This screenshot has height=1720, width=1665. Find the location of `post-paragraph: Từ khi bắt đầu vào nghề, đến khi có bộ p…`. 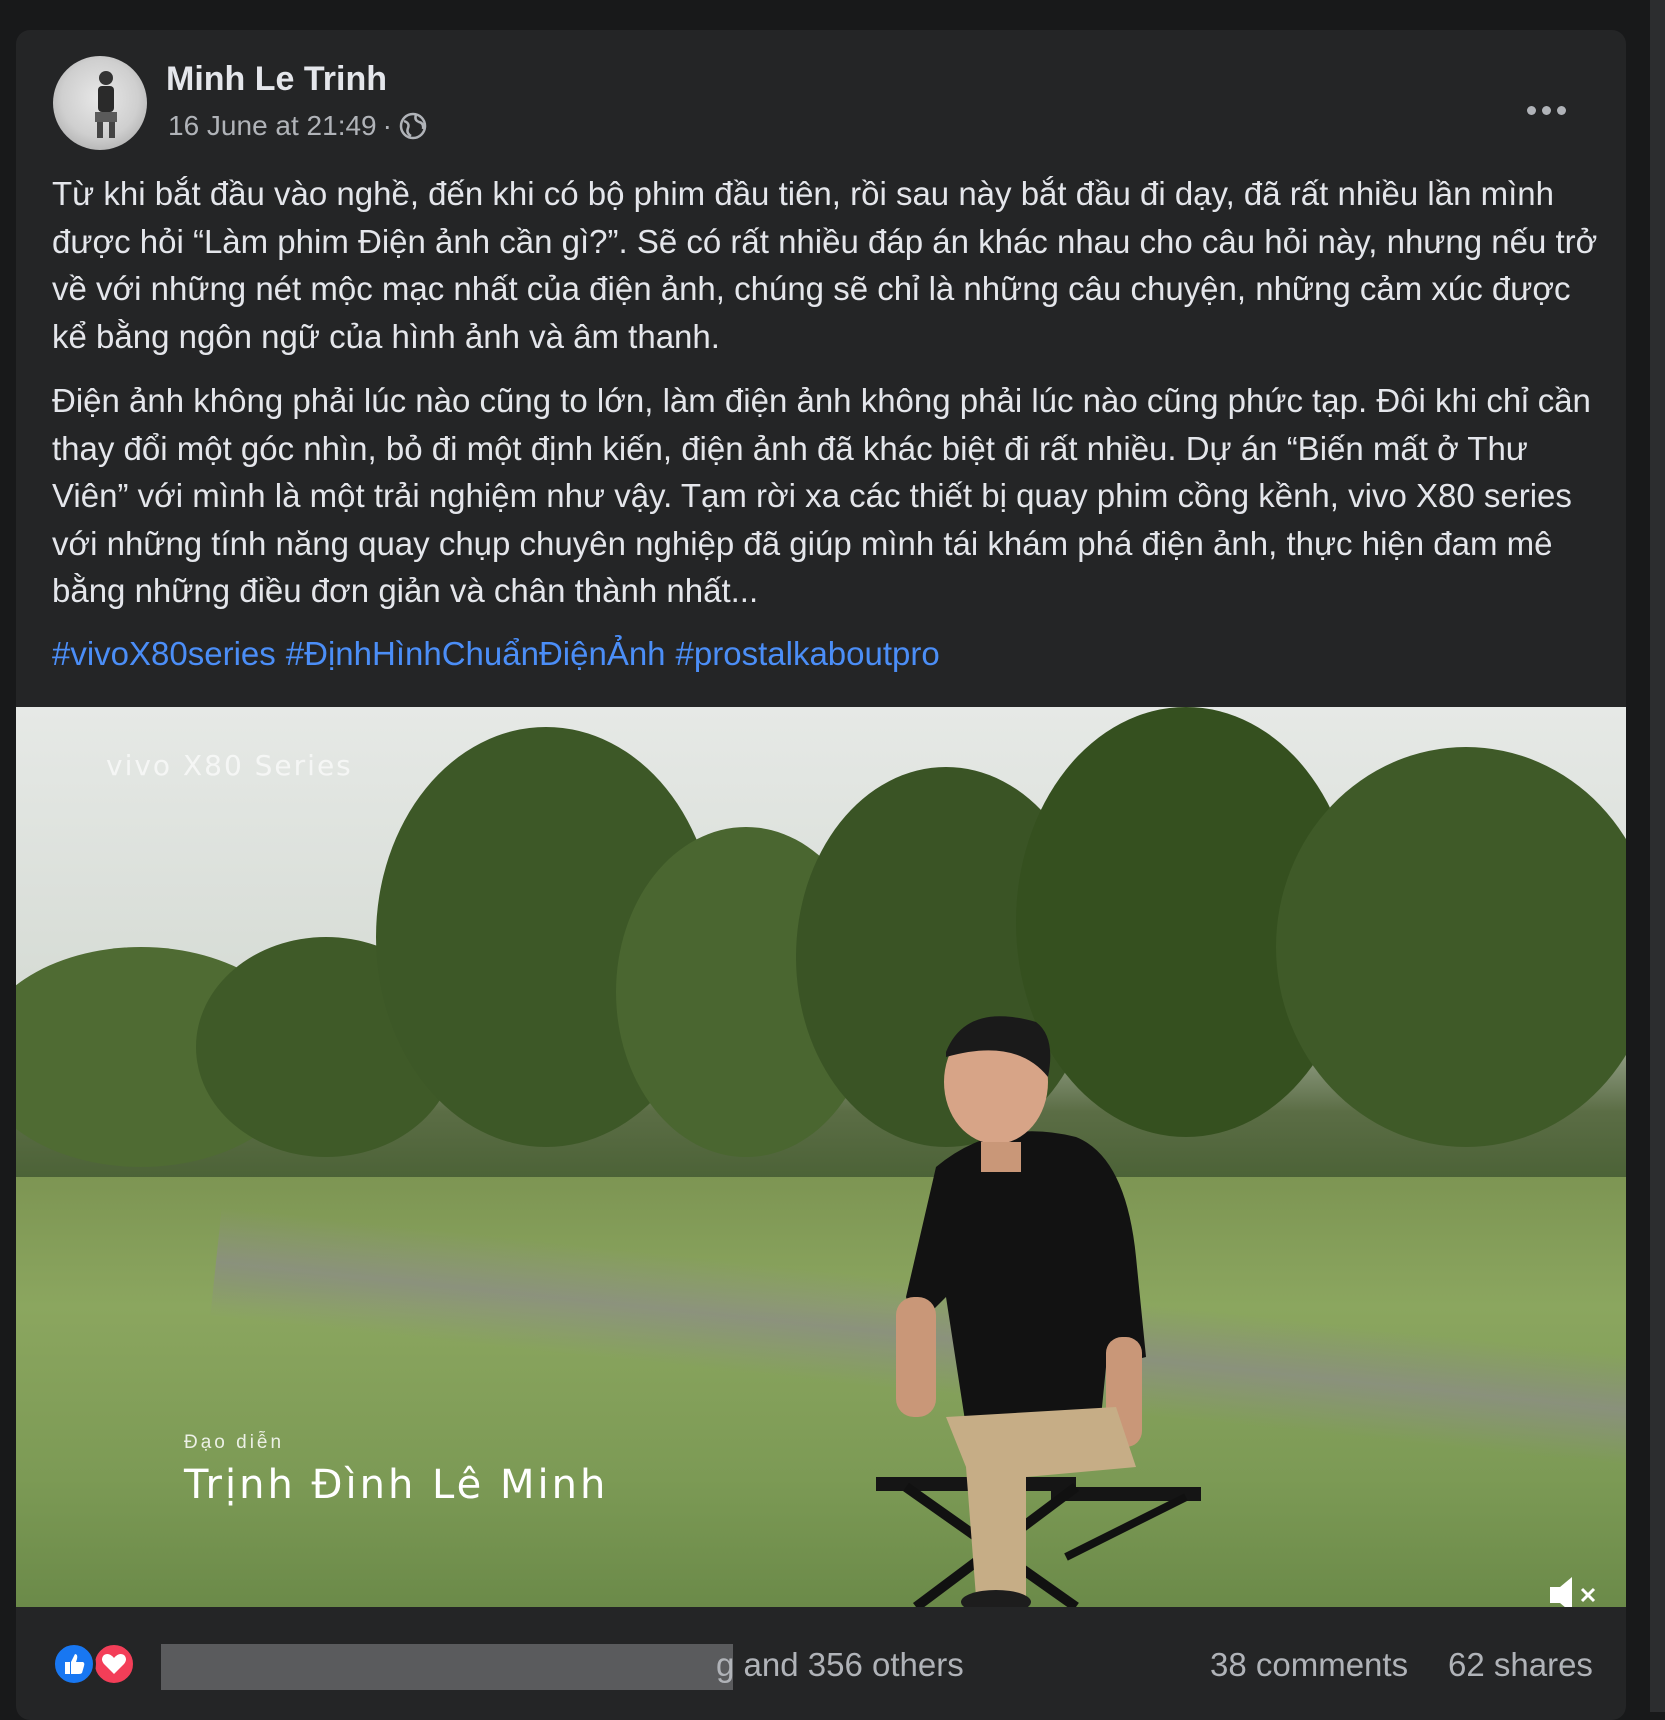

post-paragraph: Từ khi bắt đầu vào nghề, đến khi có bộ p… is located at coordinates (825, 265).